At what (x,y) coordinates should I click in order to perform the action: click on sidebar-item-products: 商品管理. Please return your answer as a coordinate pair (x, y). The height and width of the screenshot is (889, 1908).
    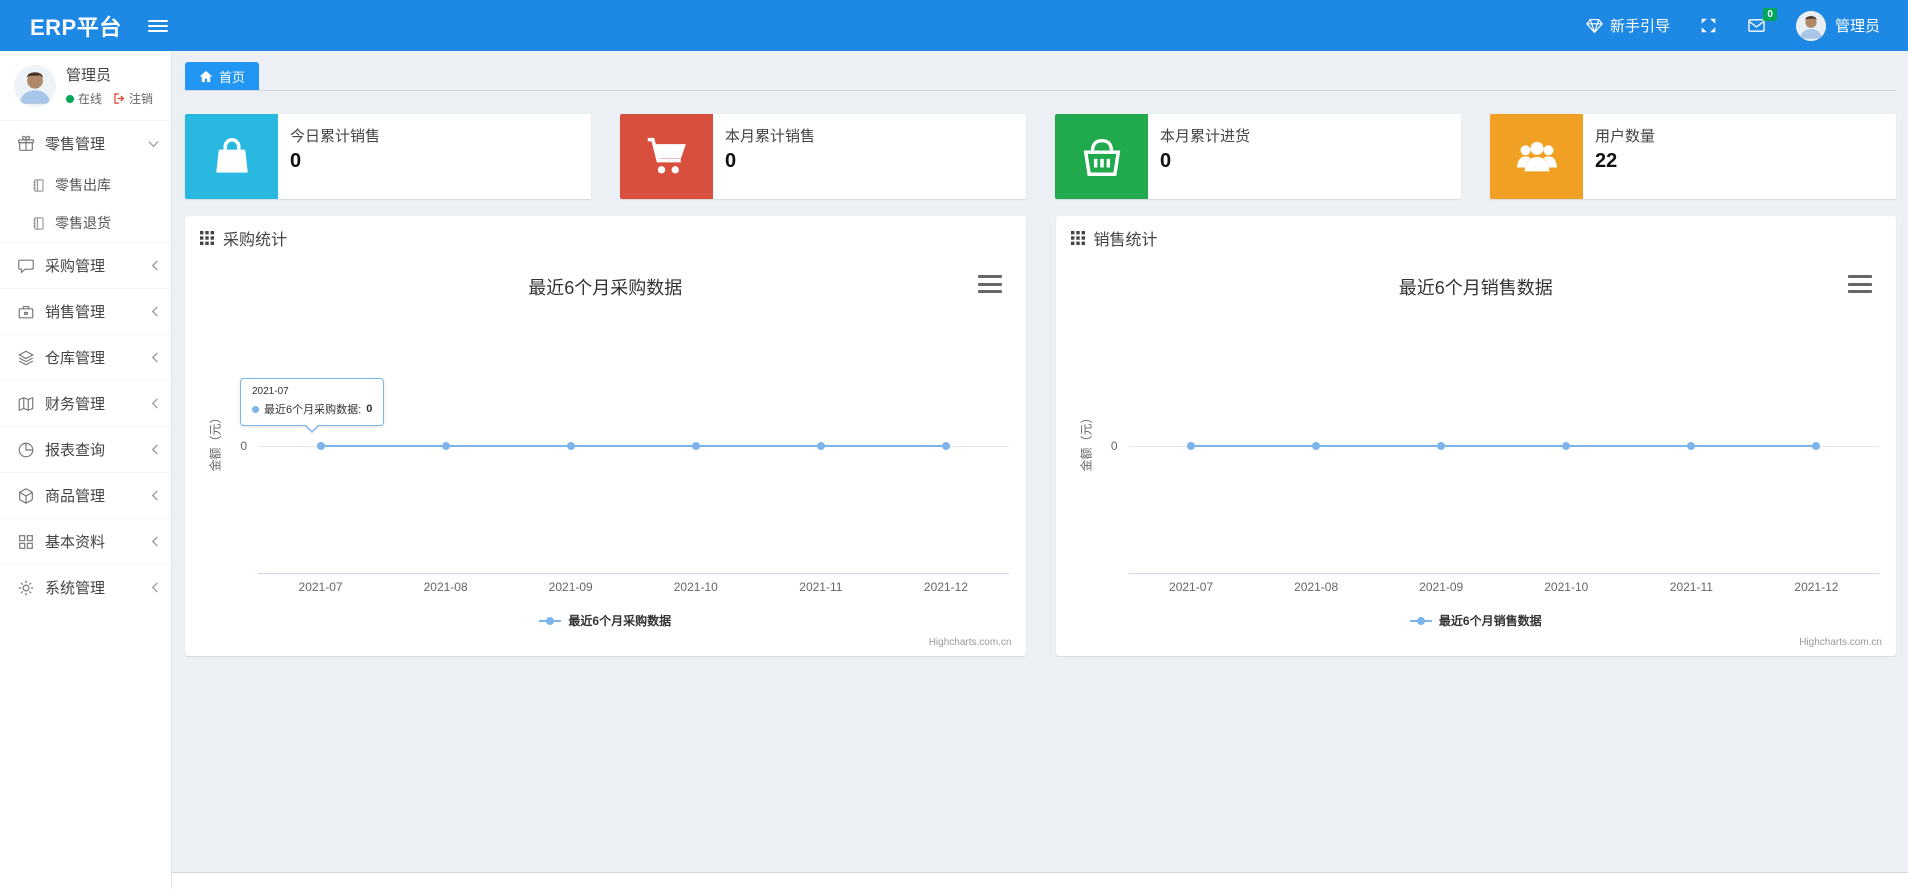
    Looking at the image, I should click on (85, 495).